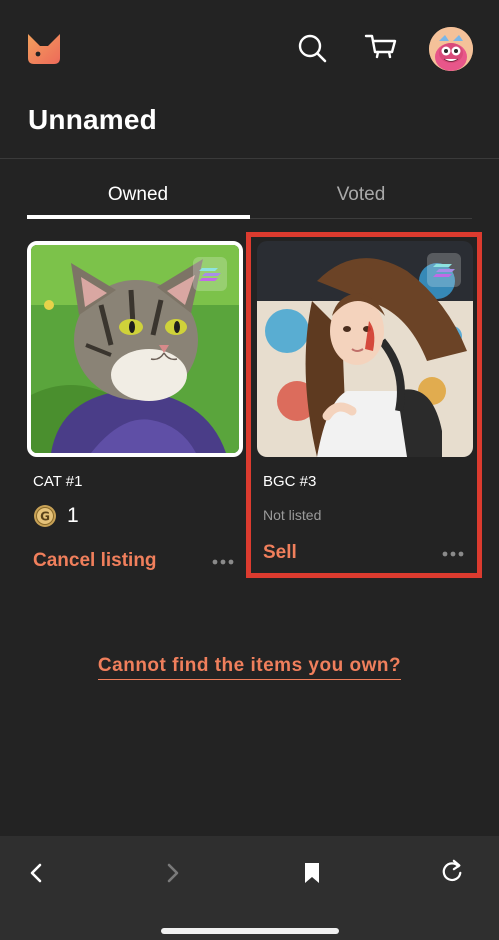 This screenshot has width=499, height=940. Describe the element at coordinates (292, 515) in the screenshot. I see `listing-status: Not listed` at that location.